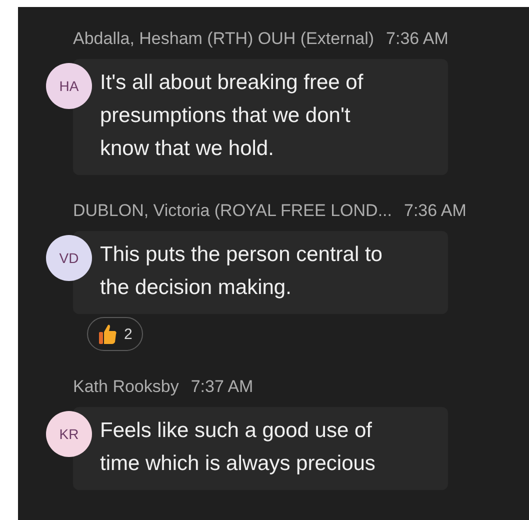 The height and width of the screenshot is (520, 529). Describe the element at coordinates (222, 387) in the screenshot. I see `message-time: 7:37 AM` at that location.